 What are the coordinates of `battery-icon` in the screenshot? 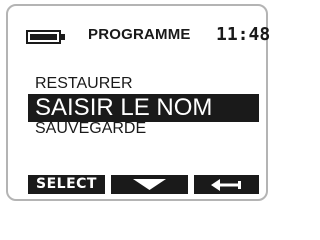 It's located at (43, 37).